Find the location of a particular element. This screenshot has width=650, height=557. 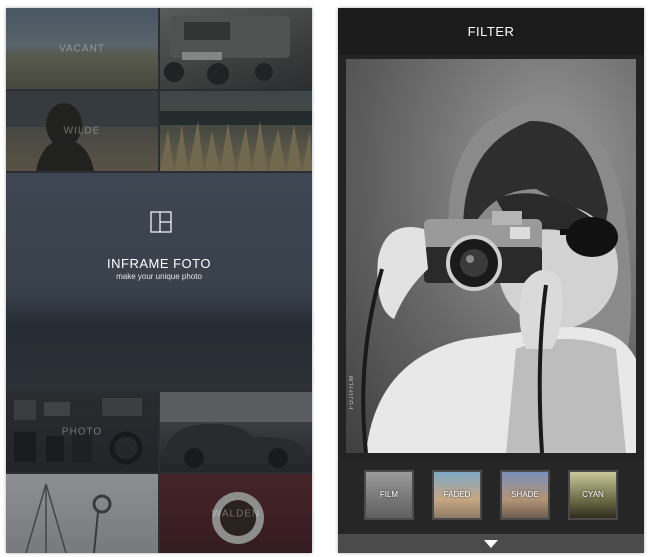

tile-label: WALDEN is located at coordinates (236, 513).